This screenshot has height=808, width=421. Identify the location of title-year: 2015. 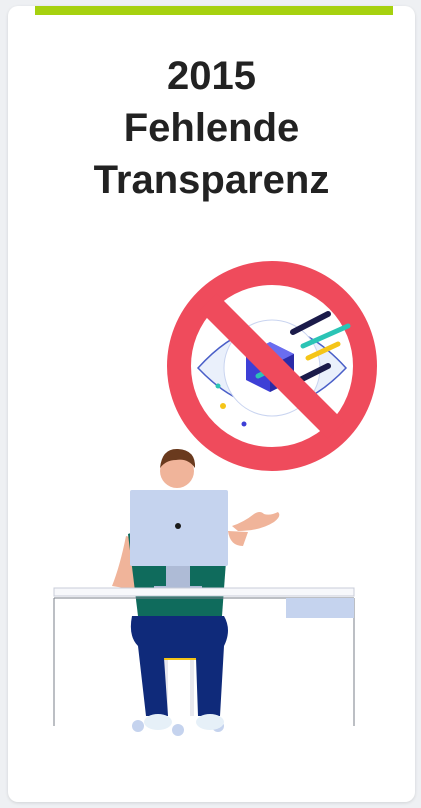
(211, 76).